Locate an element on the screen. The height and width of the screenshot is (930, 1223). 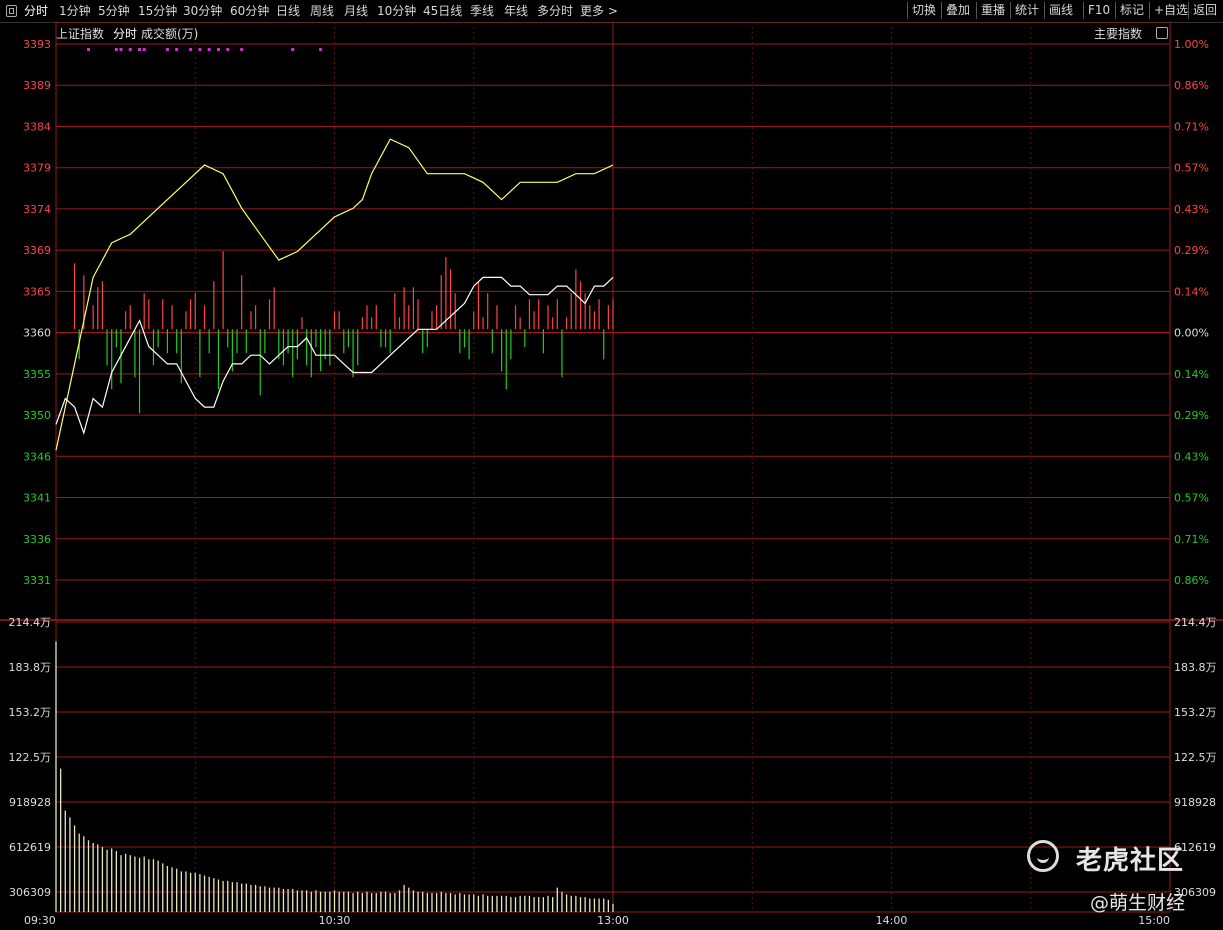
indicator-label: 成交额(万) is located at coordinates (169, 33).